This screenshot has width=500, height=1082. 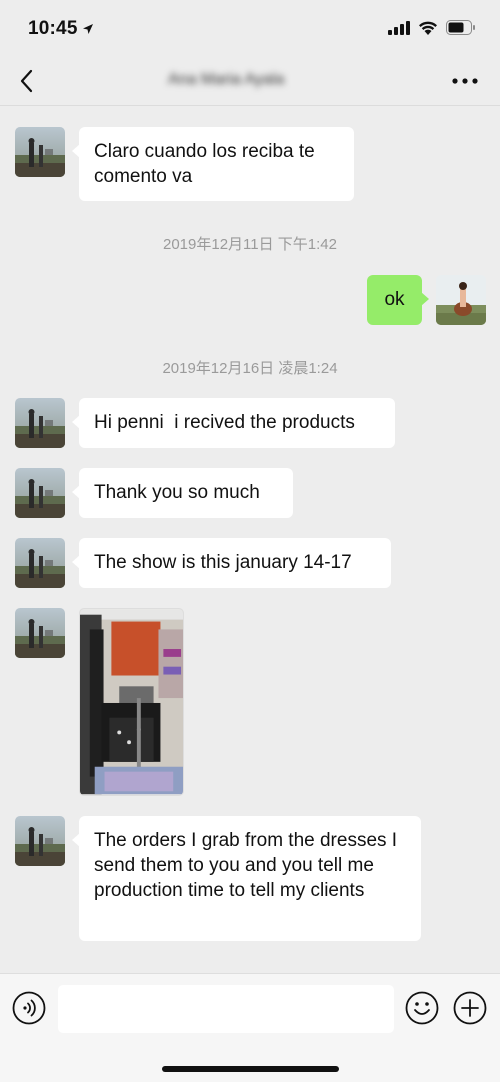 I want to click on message-text: ok, so click(x=394, y=299).